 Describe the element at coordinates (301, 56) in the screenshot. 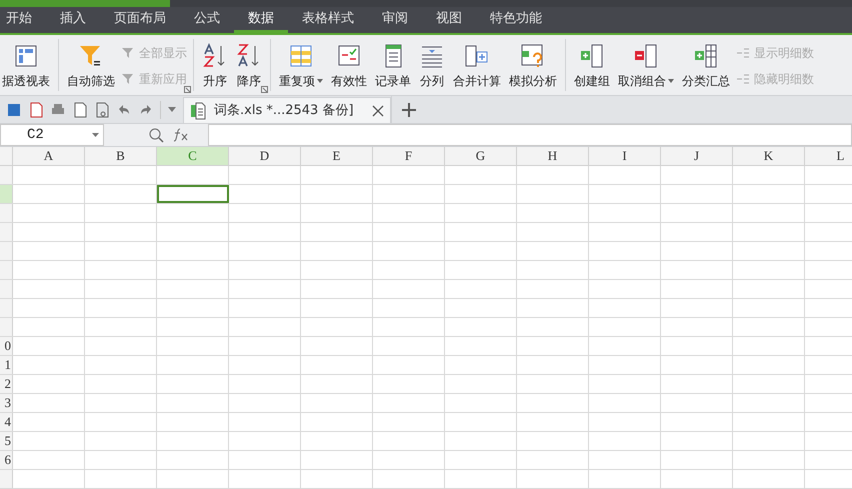

I see `highlighted-table-icon` at that location.